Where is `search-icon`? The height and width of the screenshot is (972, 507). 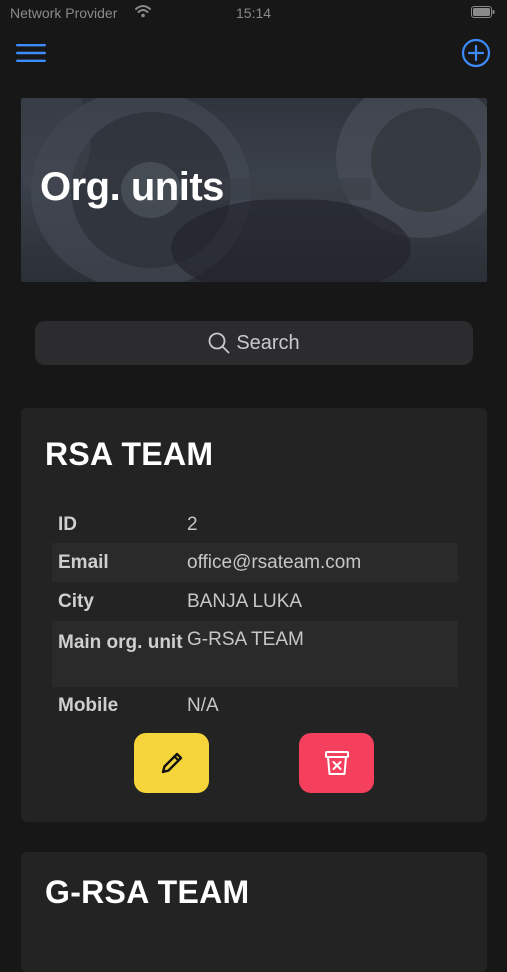
search-icon is located at coordinates (219, 343).